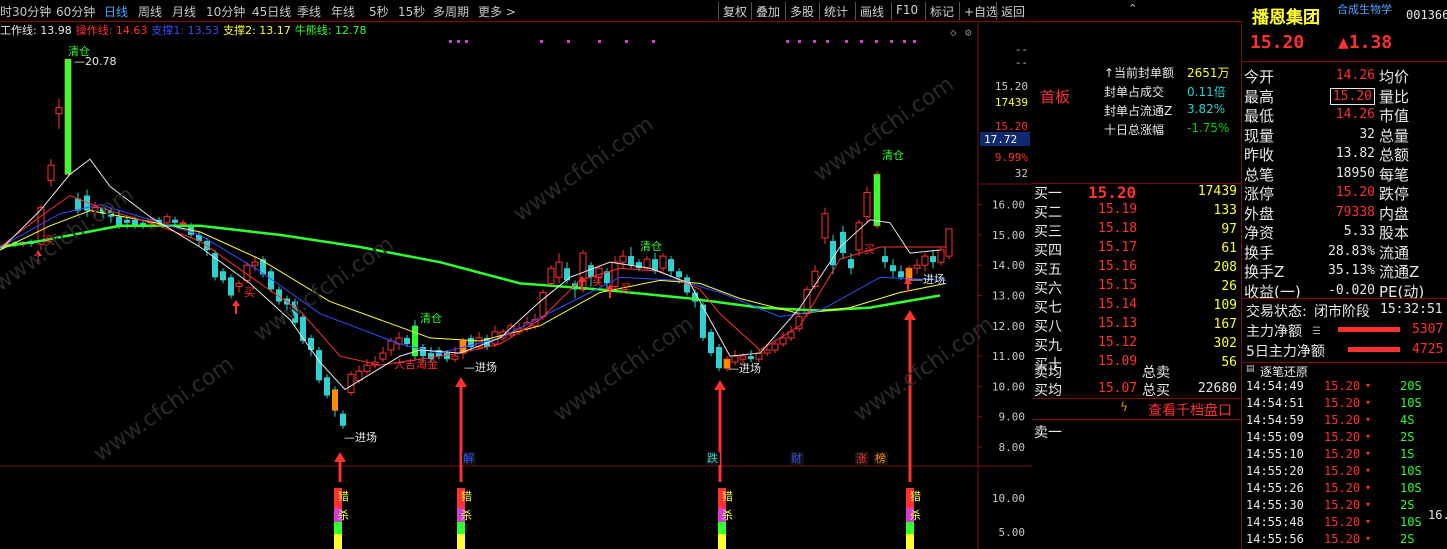  I want to click on toolbar-button-4: 画线, so click(871, 11).